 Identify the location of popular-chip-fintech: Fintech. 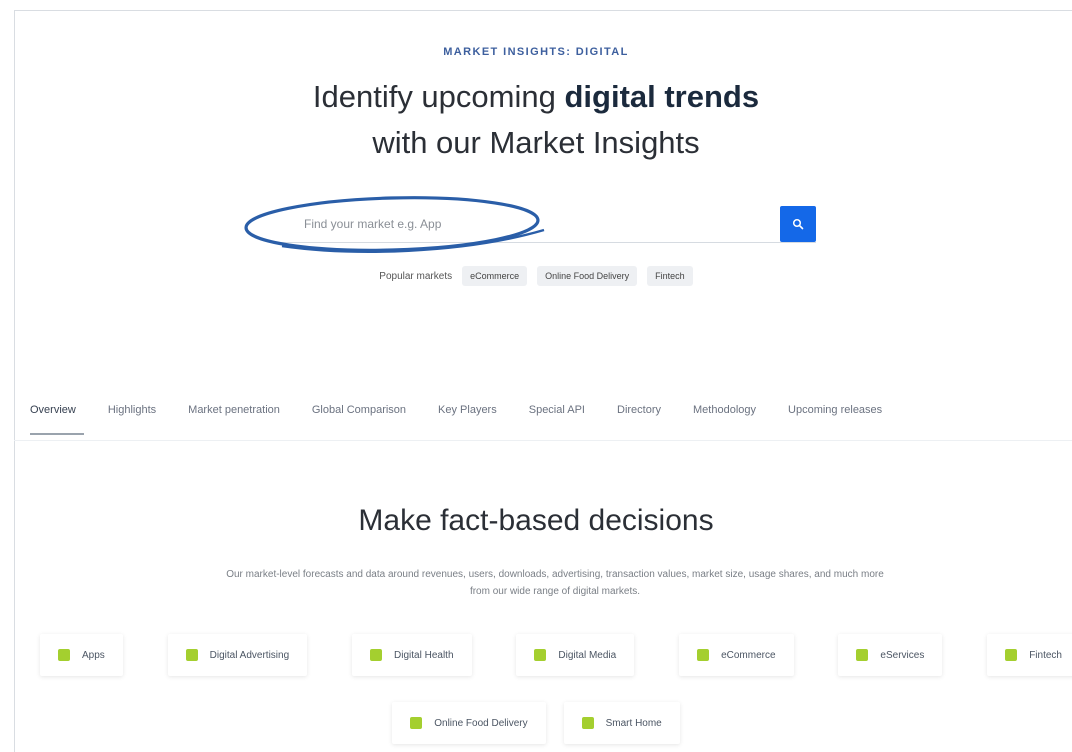
(670, 276).